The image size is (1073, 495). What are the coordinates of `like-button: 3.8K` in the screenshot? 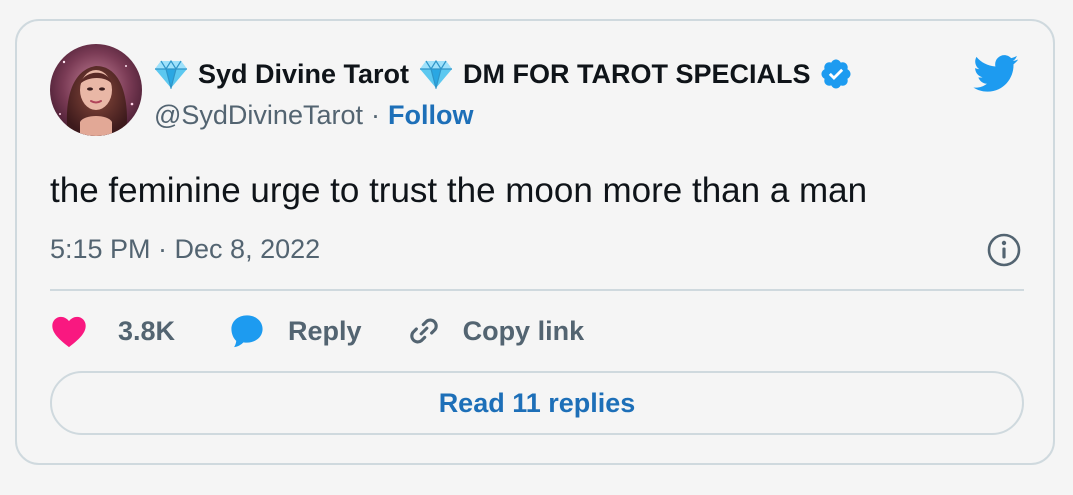 It's located at (112, 331).